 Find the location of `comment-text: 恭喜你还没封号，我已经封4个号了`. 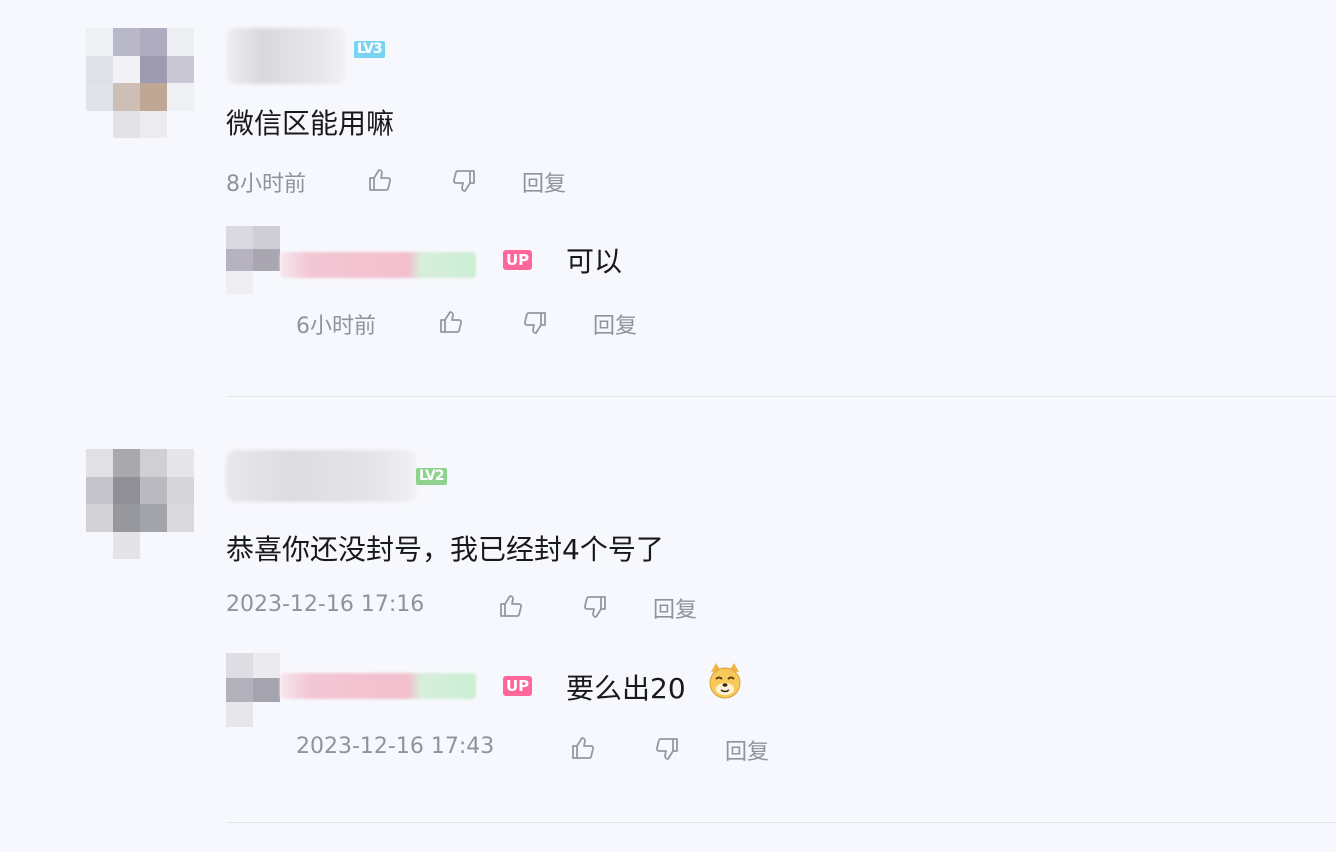

comment-text: 恭喜你还没封号，我已经封4个号了 is located at coordinates (445, 549).